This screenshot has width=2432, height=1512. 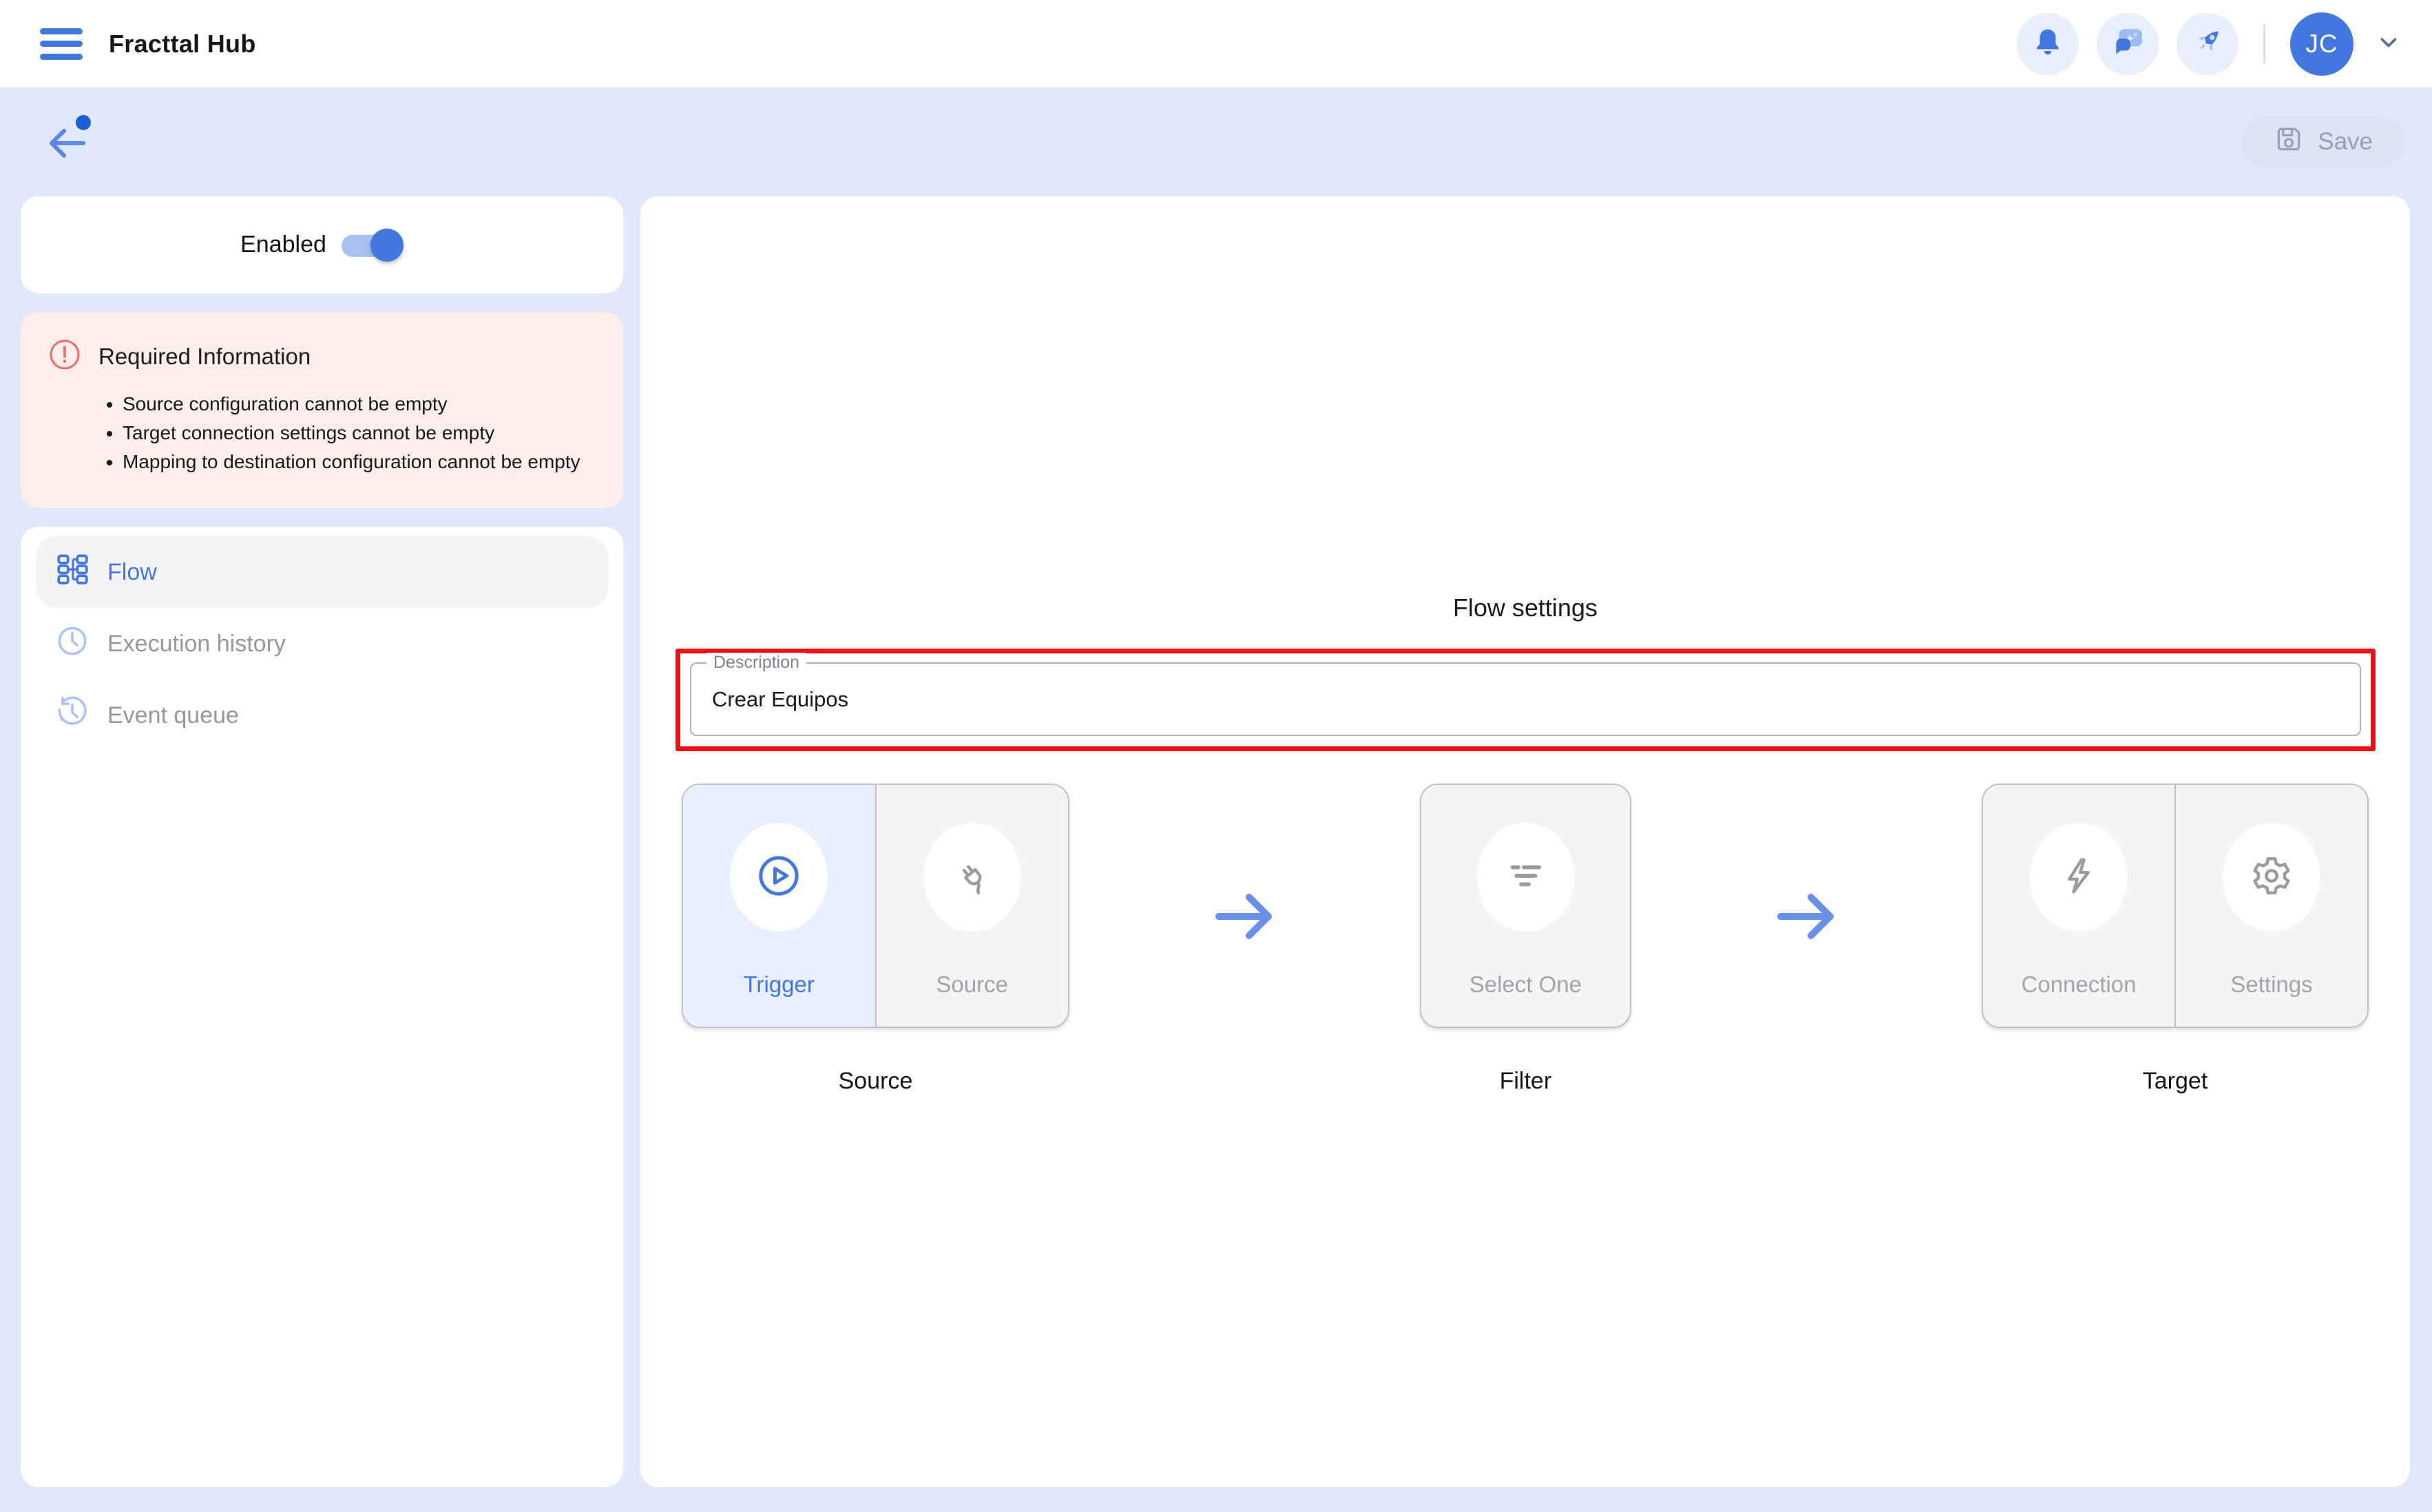 What do you see at coordinates (972, 984) in the screenshot?
I see `option-label: Source` at bounding box center [972, 984].